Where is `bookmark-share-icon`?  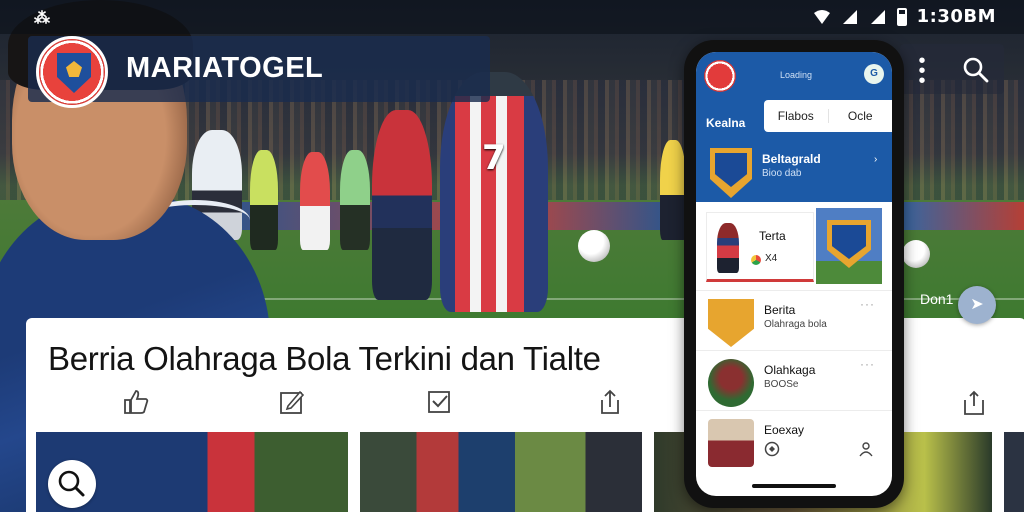
bookmark-share-icon is located at coordinates (974, 403).